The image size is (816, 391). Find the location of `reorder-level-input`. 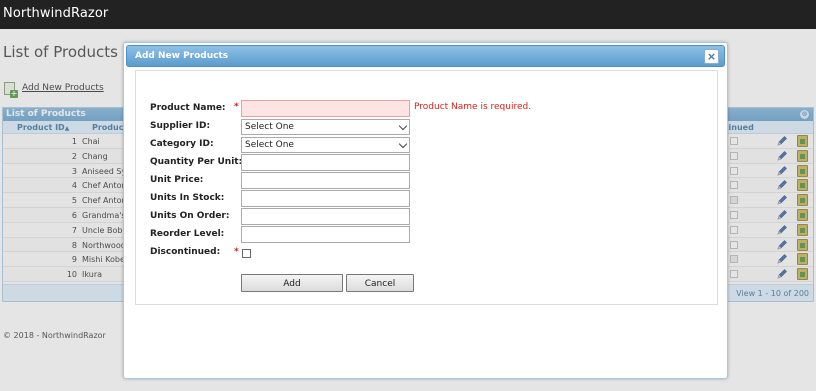

reorder-level-input is located at coordinates (325, 234).